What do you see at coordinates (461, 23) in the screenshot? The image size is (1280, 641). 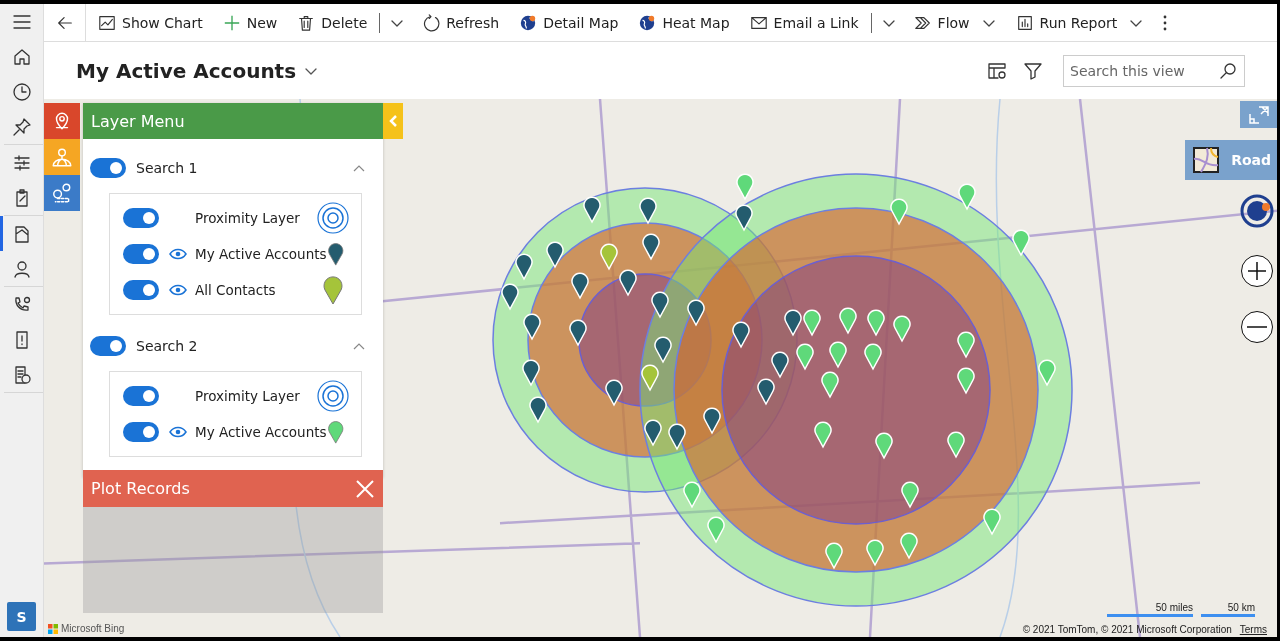 I see `command-button: Refresh` at bounding box center [461, 23].